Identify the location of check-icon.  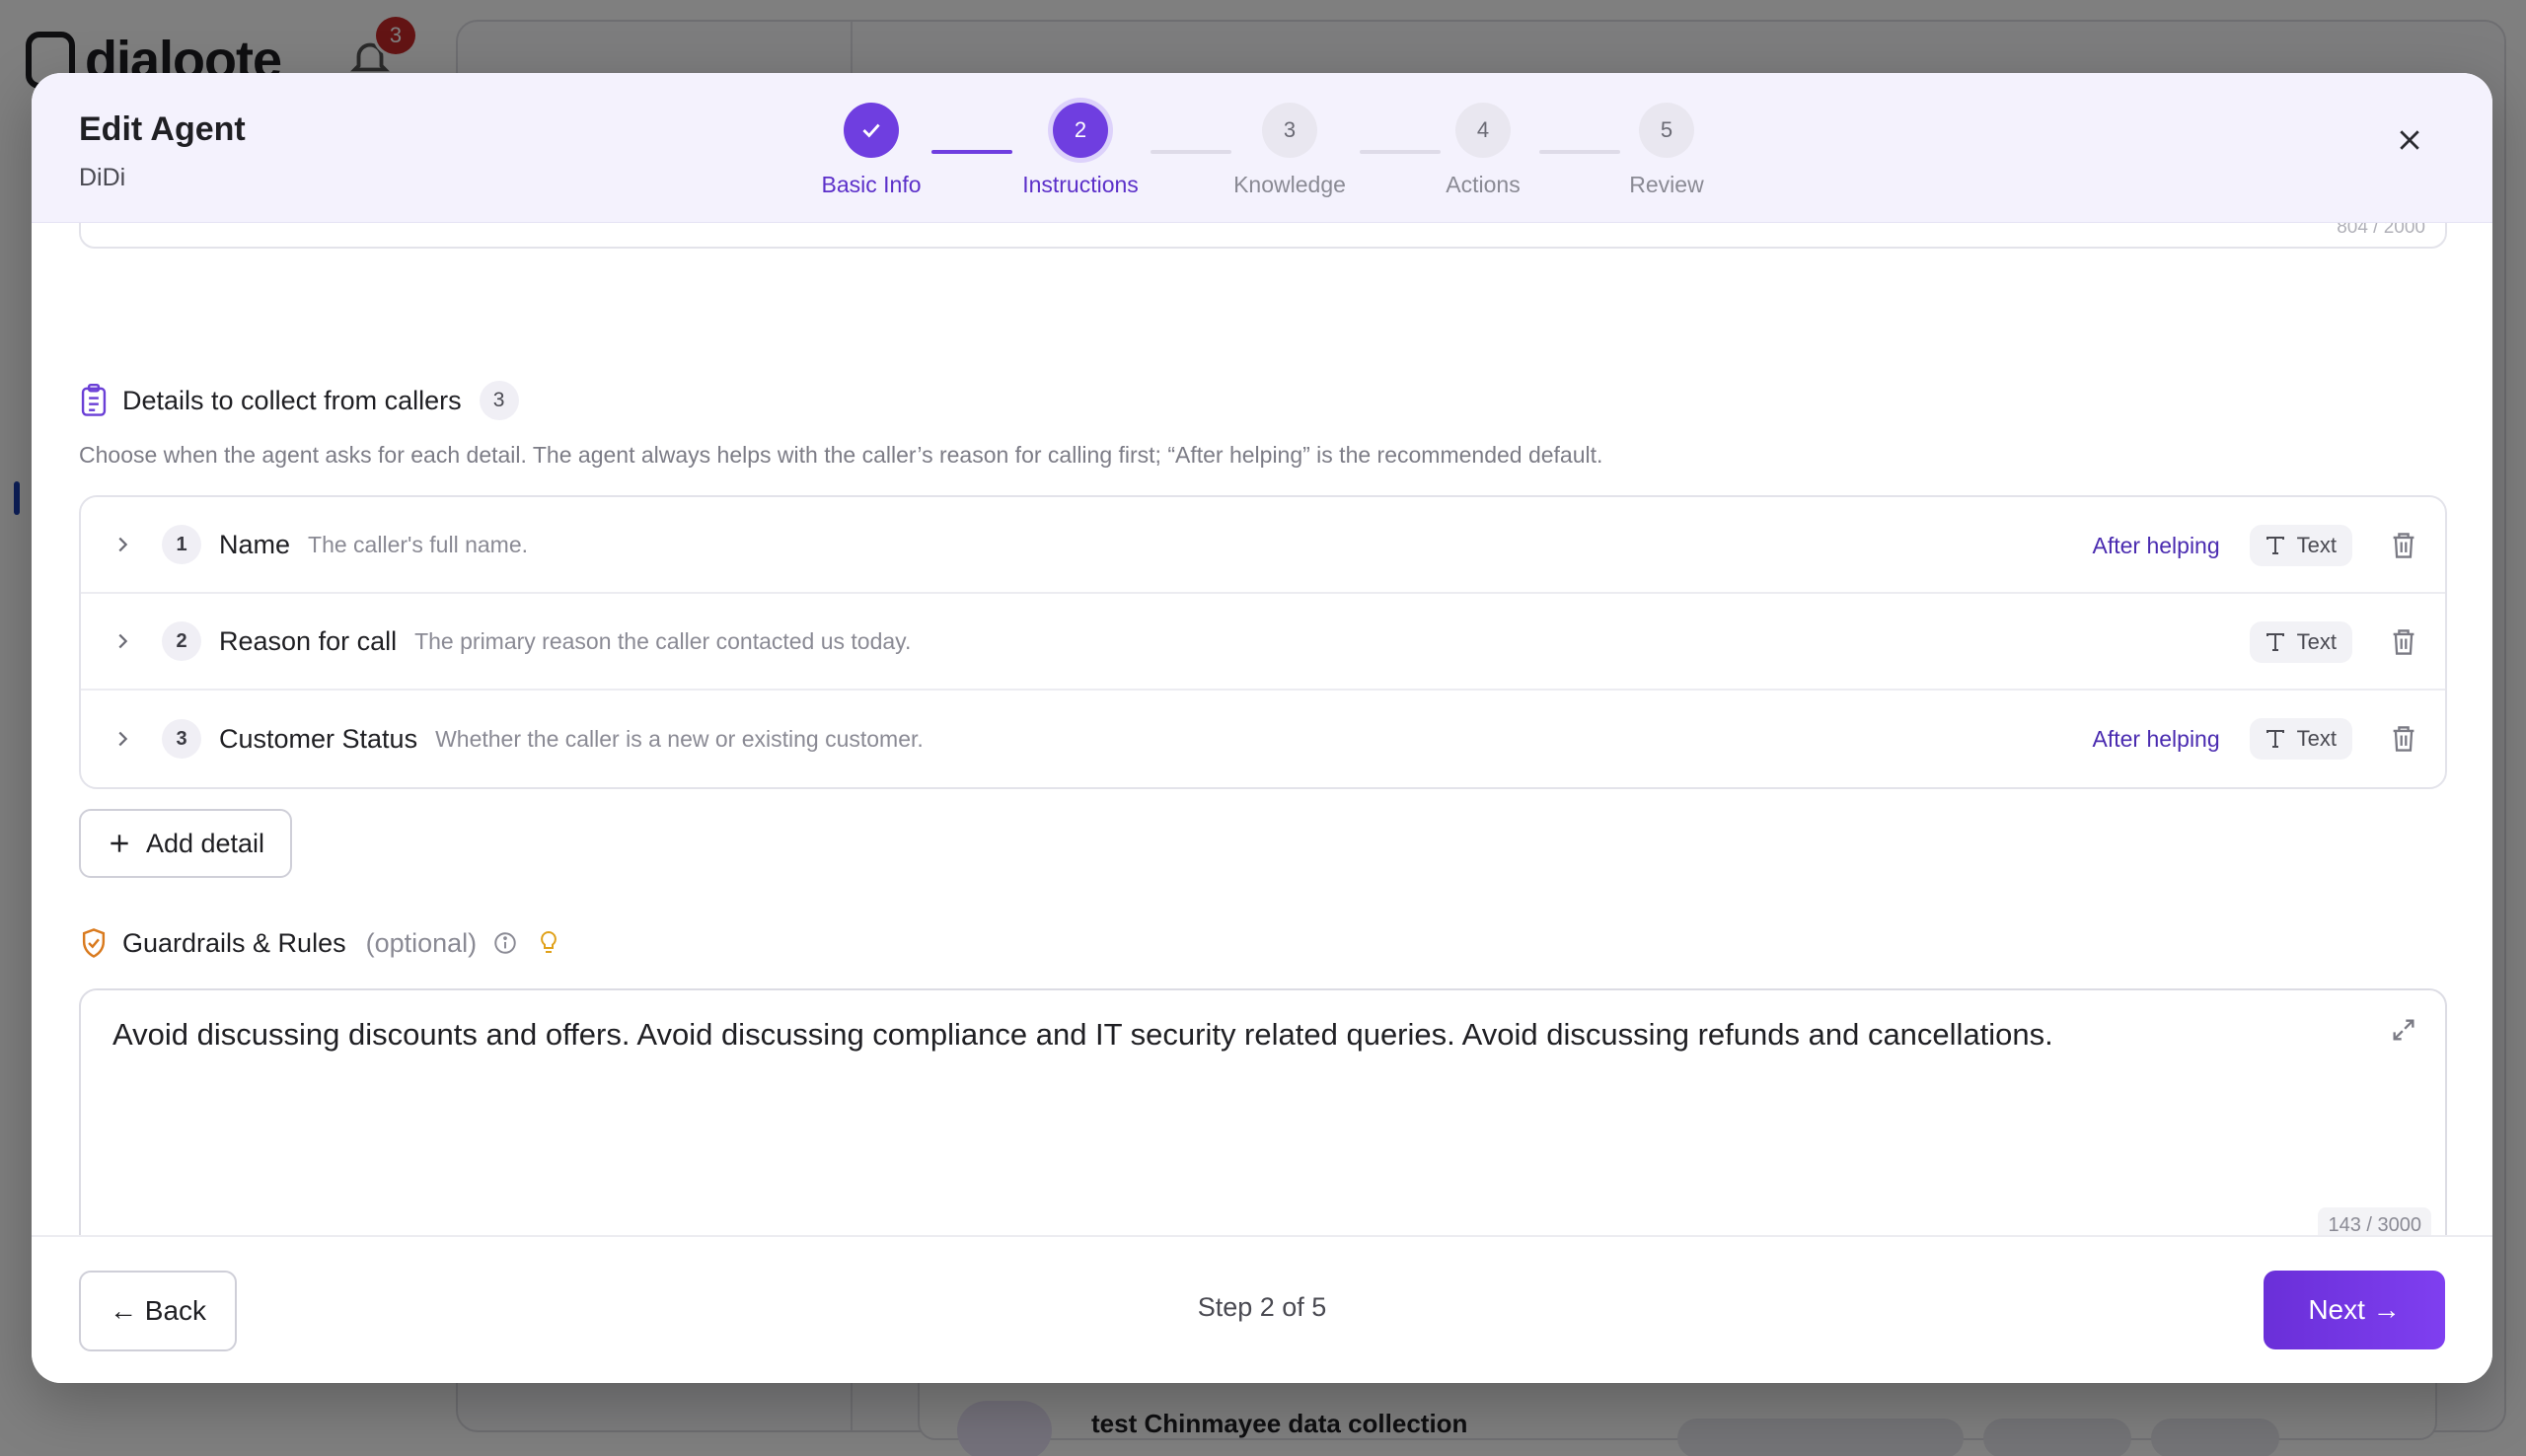
(871, 130).